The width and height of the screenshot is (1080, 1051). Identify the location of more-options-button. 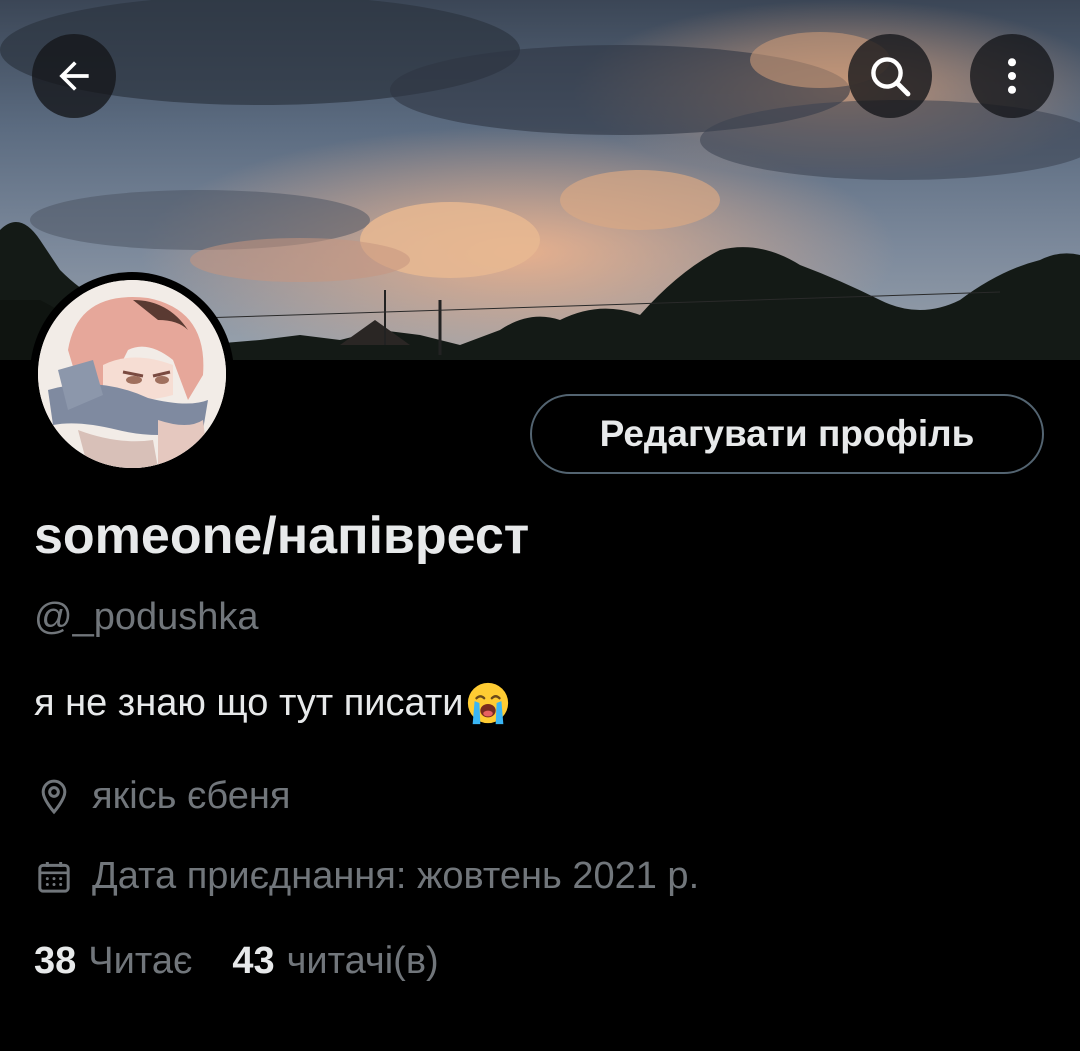
(1012, 76).